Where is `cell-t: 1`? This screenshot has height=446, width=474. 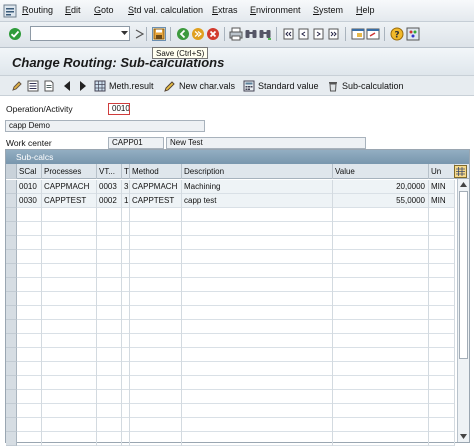 cell-t: 1 is located at coordinates (126, 201).